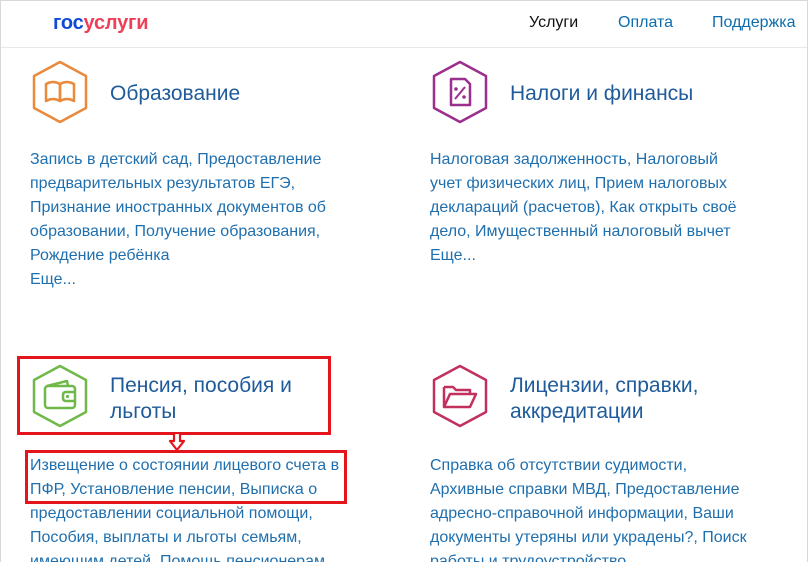 The width and height of the screenshot is (808, 563). Describe the element at coordinates (186, 477) in the screenshot. I see `highlight-box-links` at that location.